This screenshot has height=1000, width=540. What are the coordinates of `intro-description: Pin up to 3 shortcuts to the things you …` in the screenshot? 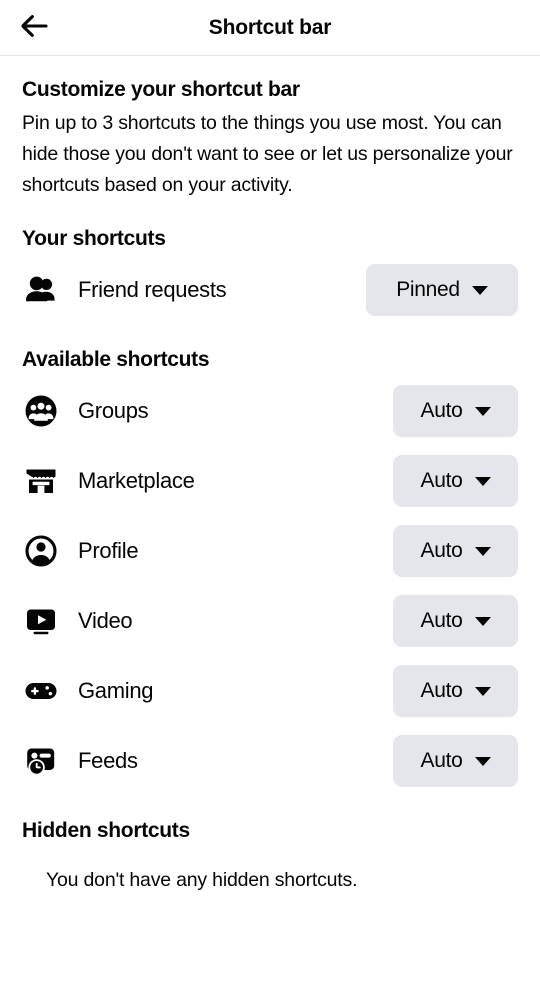 It's located at (267, 154).